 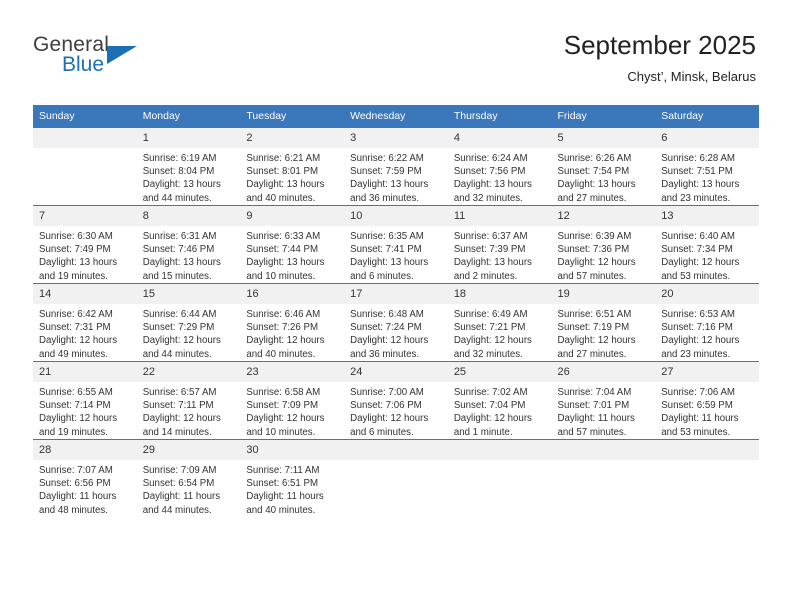 I want to click on daylight-text: Daylight: 13 hours and 32 minutes., so click(x=492, y=191).